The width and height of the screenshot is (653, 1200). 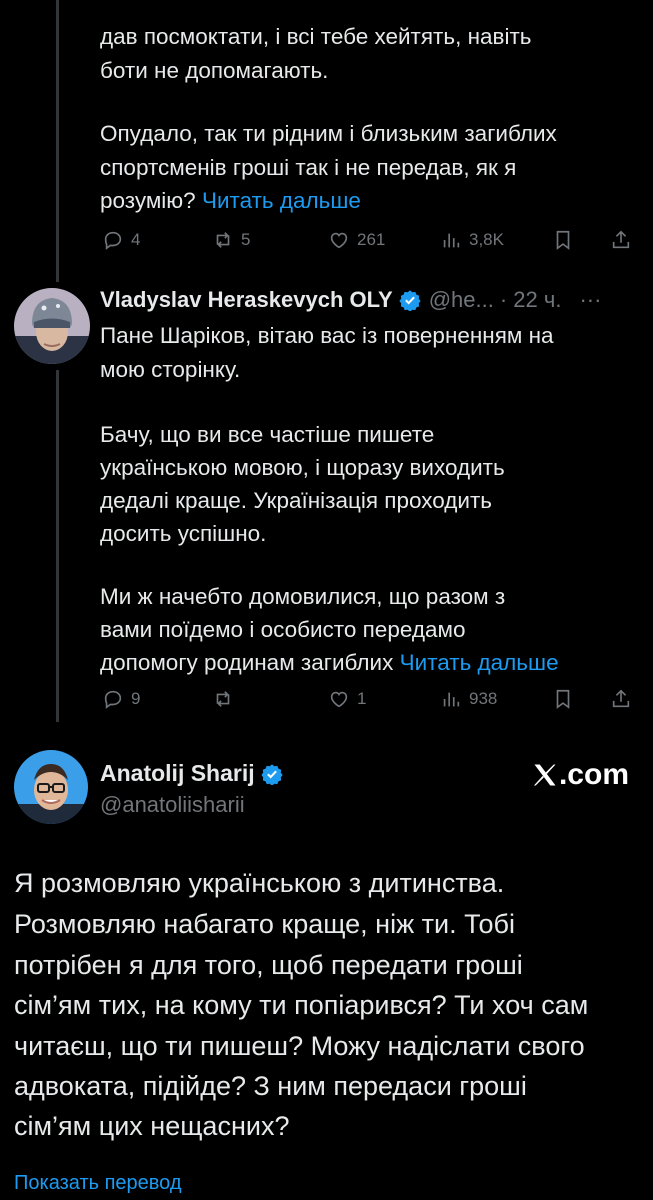 I want to click on tweet-2-line: вами поїдемо і особисто передамо, so click(x=283, y=629).